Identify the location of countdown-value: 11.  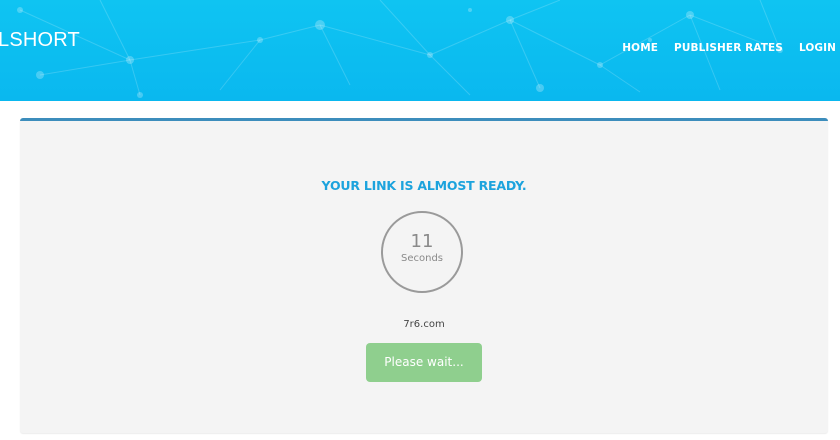
(422, 241).